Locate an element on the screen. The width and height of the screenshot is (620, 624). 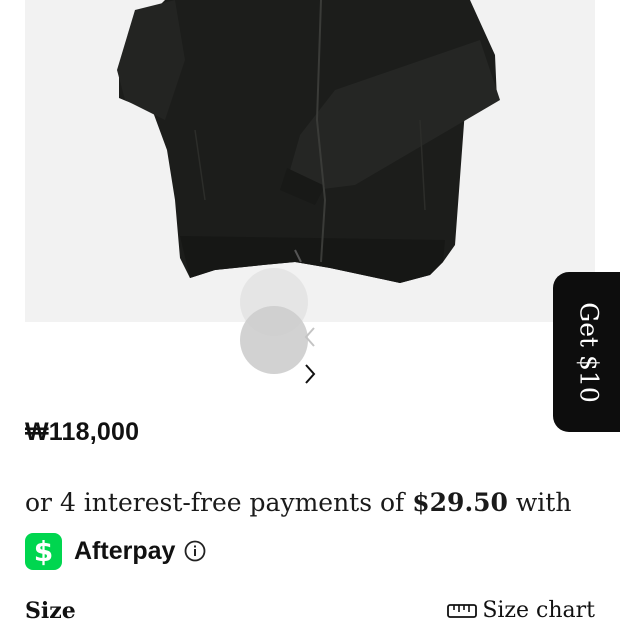
size-chart-link: Size chart is located at coordinates (521, 610).